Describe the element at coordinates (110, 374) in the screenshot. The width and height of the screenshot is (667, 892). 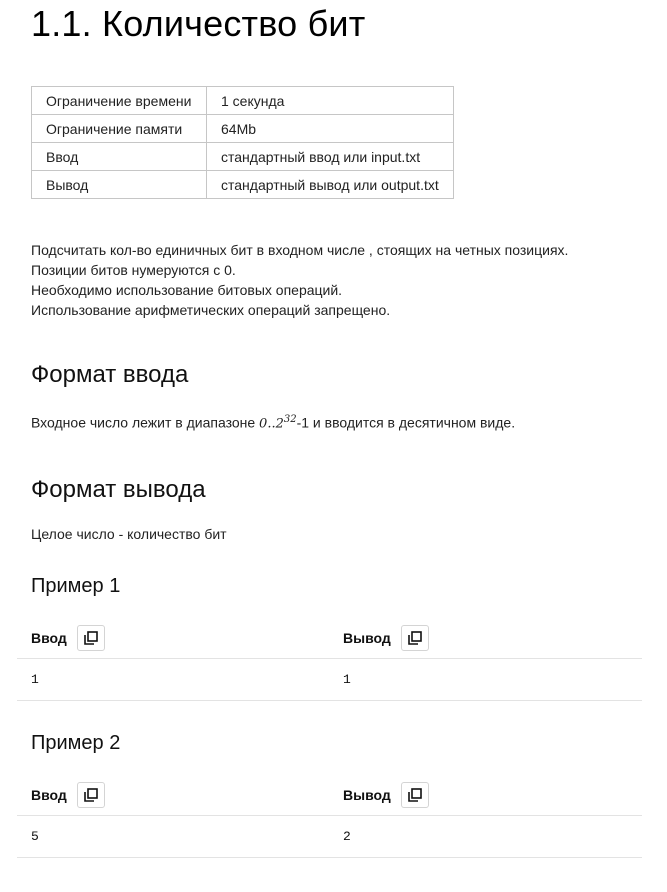
I see `input-format-heading: Формат ввода` at that location.